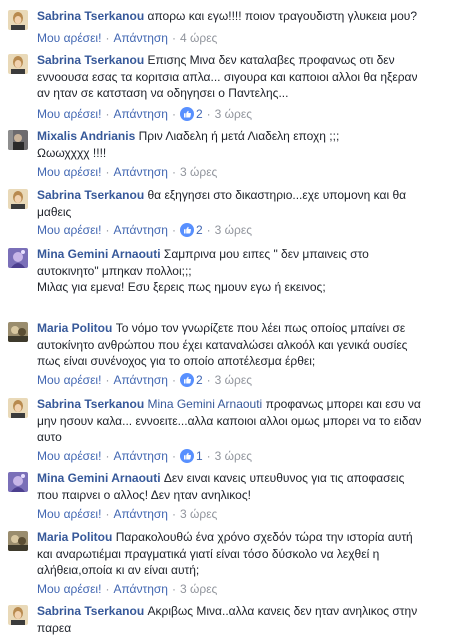  I want to click on comment-actions: Μου αρέσει! · Απάντηση · 4 ώρες, so click(127, 38).